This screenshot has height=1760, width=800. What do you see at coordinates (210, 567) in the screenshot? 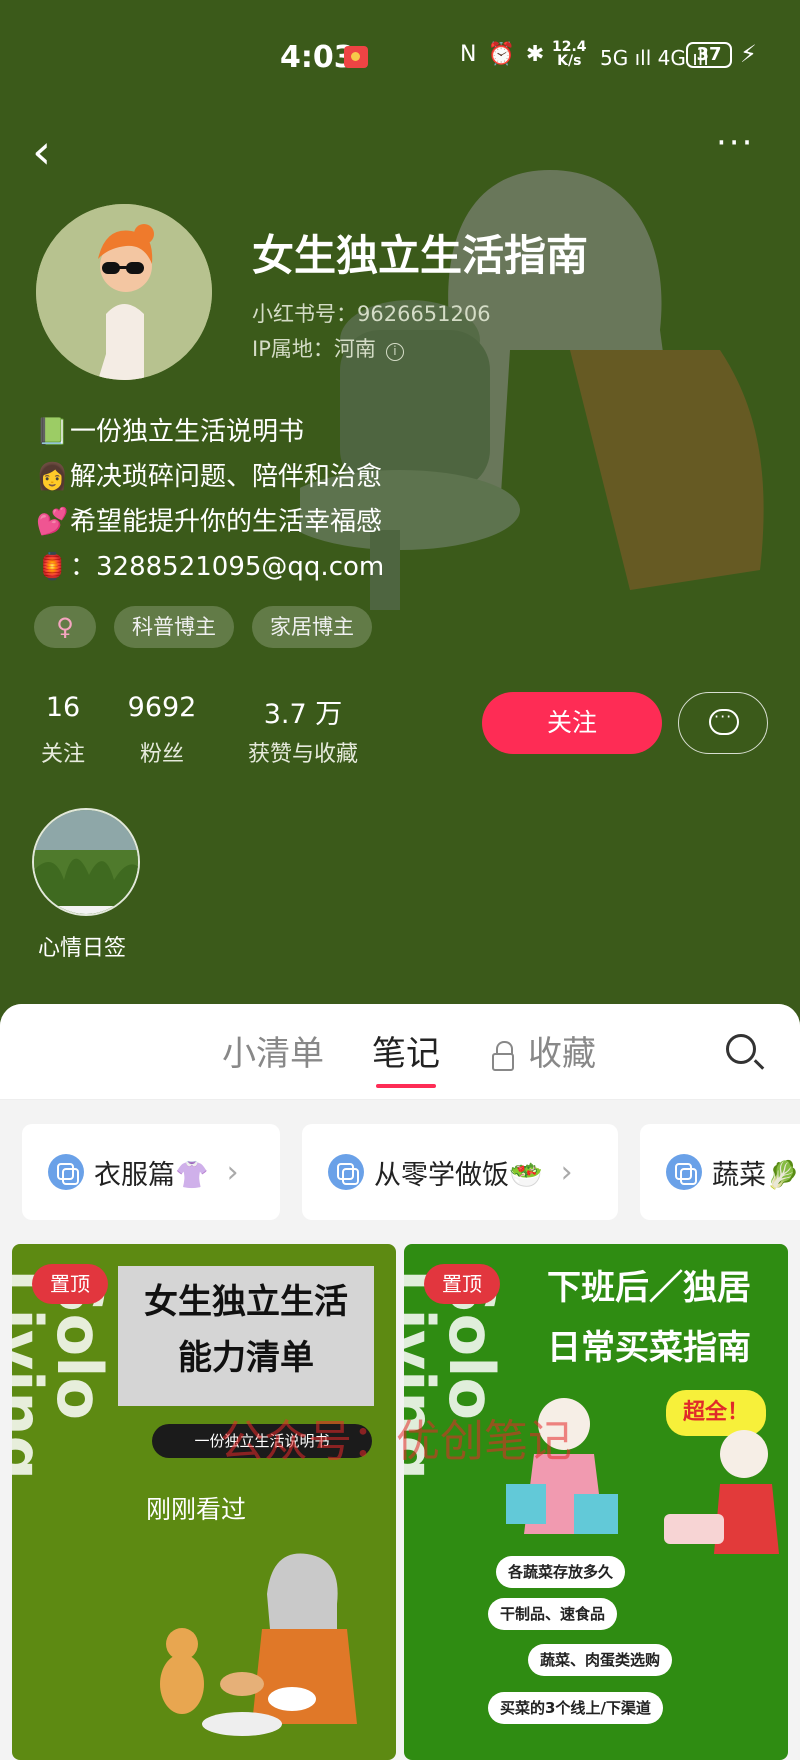
I see `bio-line: 🏮 ：3288521095@qq.com` at bounding box center [210, 567].